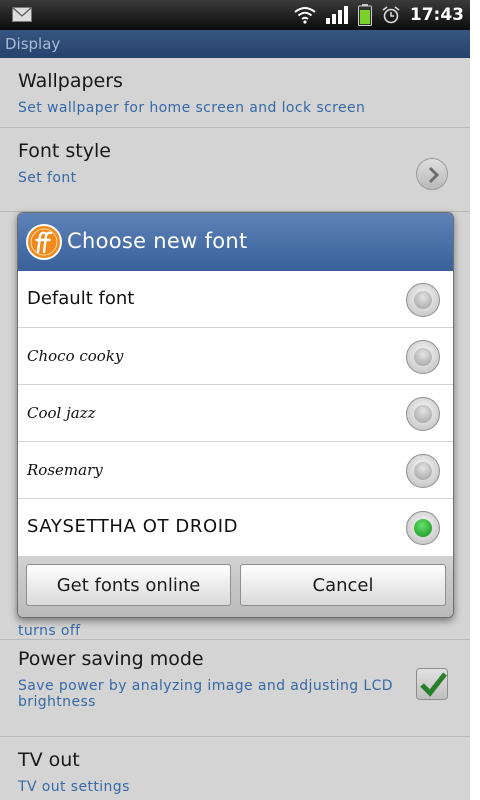  Describe the element at coordinates (235, 15) in the screenshot. I see `status-bar: 17:43` at that location.